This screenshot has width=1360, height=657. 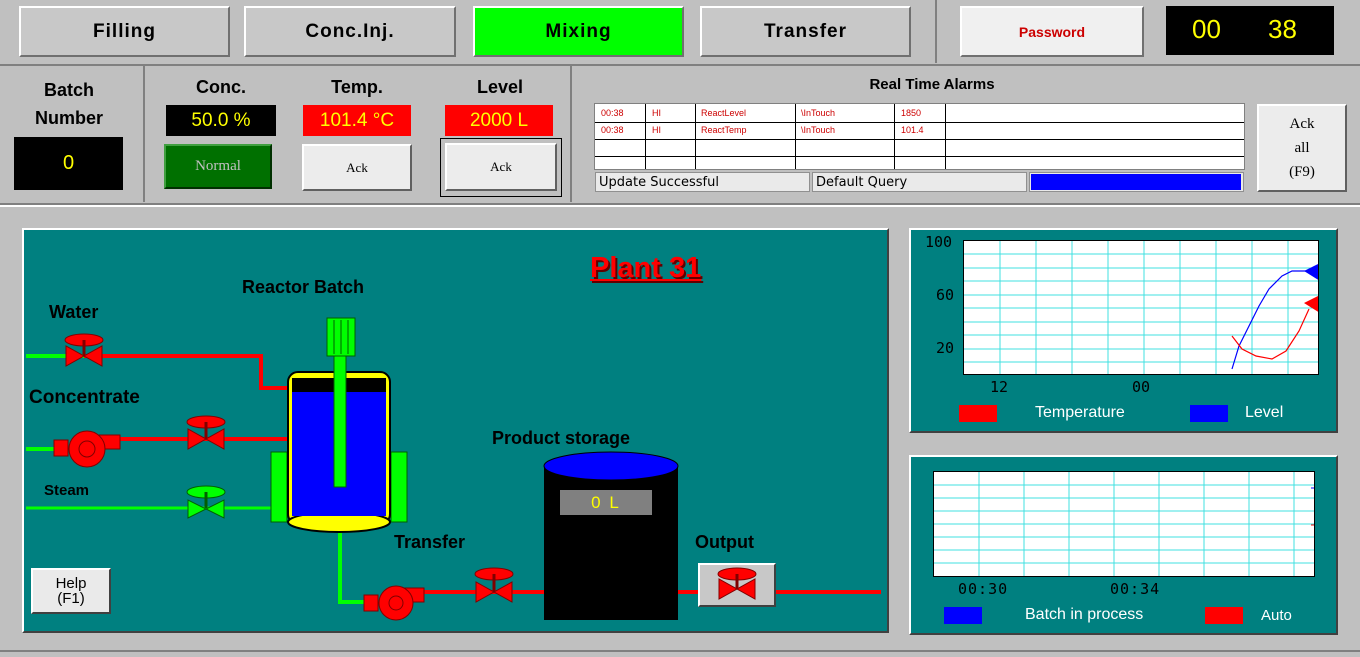 What do you see at coordinates (1141, 387) in the screenshot?
I see `trend1-xtick: 00` at bounding box center [1141, 387].